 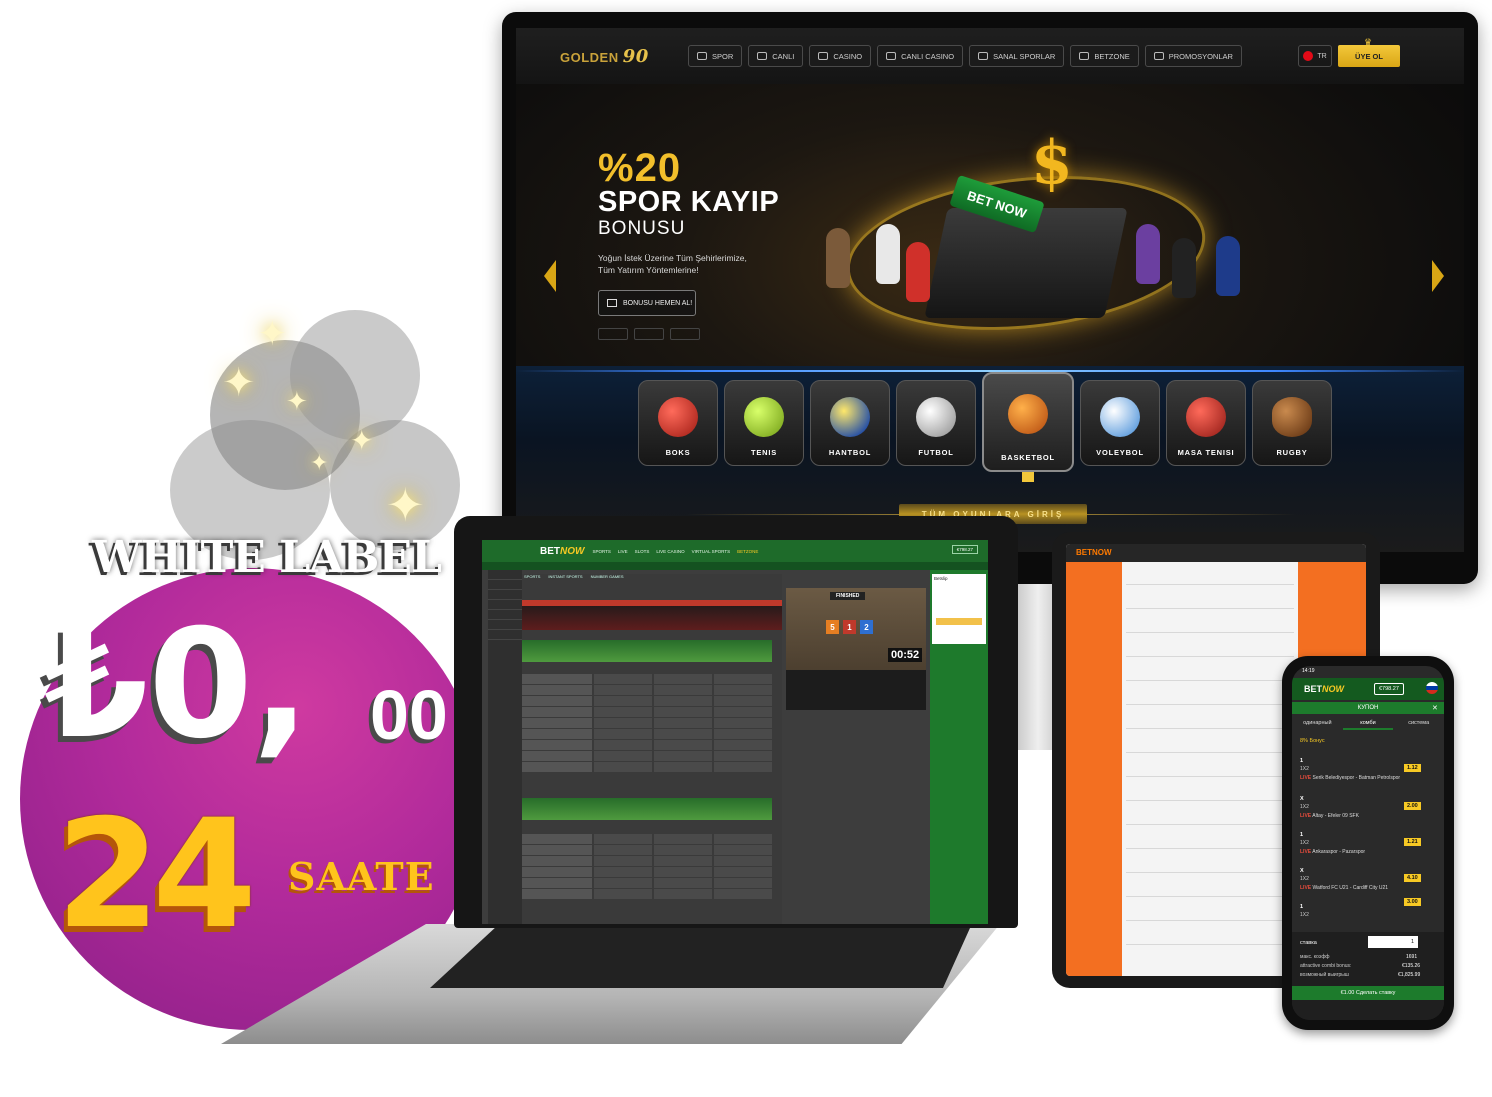 I want to click on slider-prev-icon, so click(x=550, y=276).